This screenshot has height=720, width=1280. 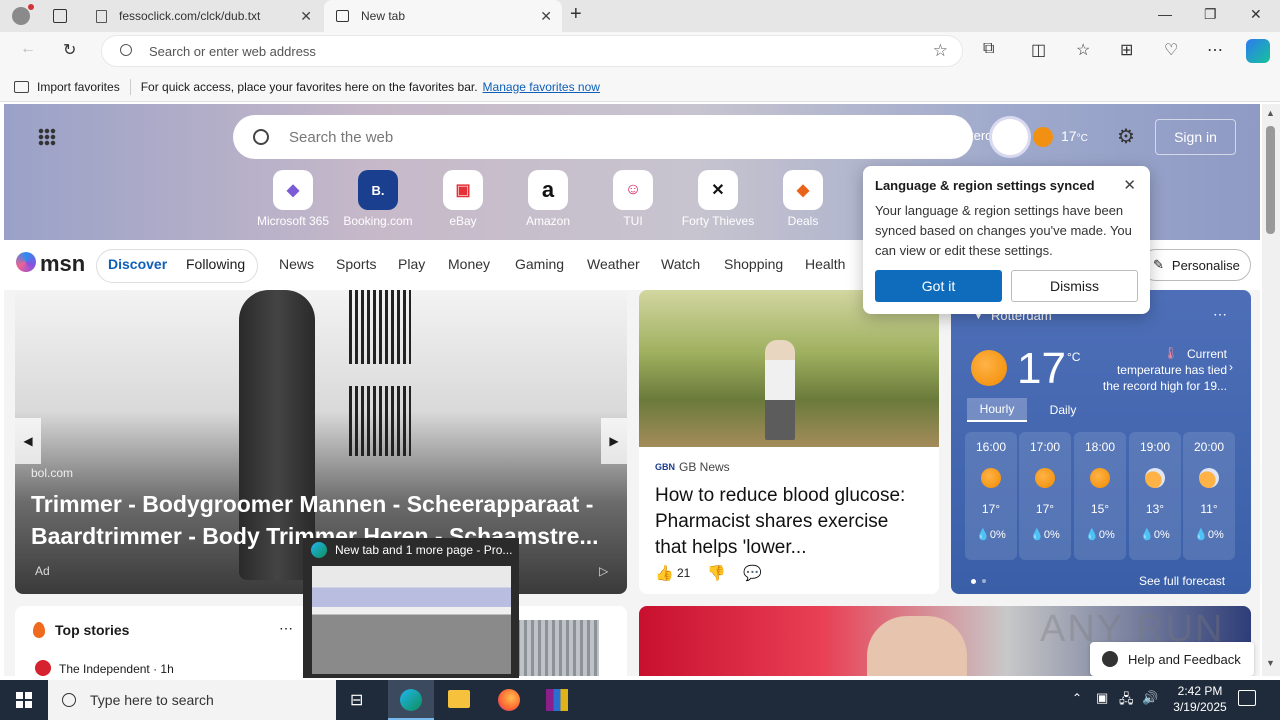 I want to click on nav-health: Health, so click(x=825, y=264).